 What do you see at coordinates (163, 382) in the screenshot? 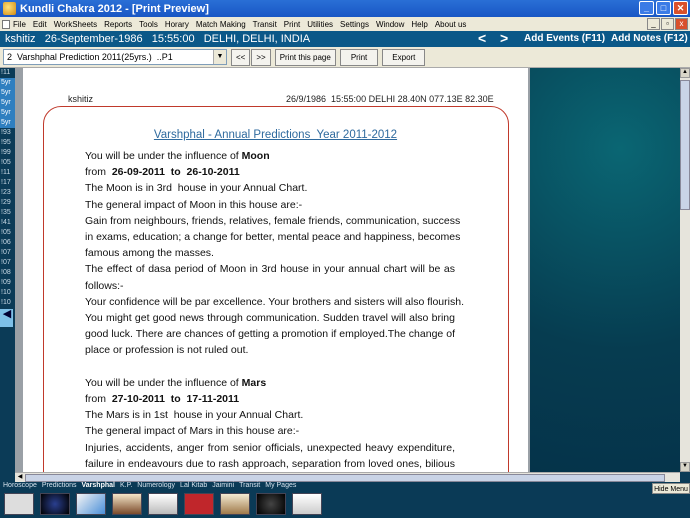
I see `prediction-line-text: You will be under the influence of` at bounding box center [163, 382].